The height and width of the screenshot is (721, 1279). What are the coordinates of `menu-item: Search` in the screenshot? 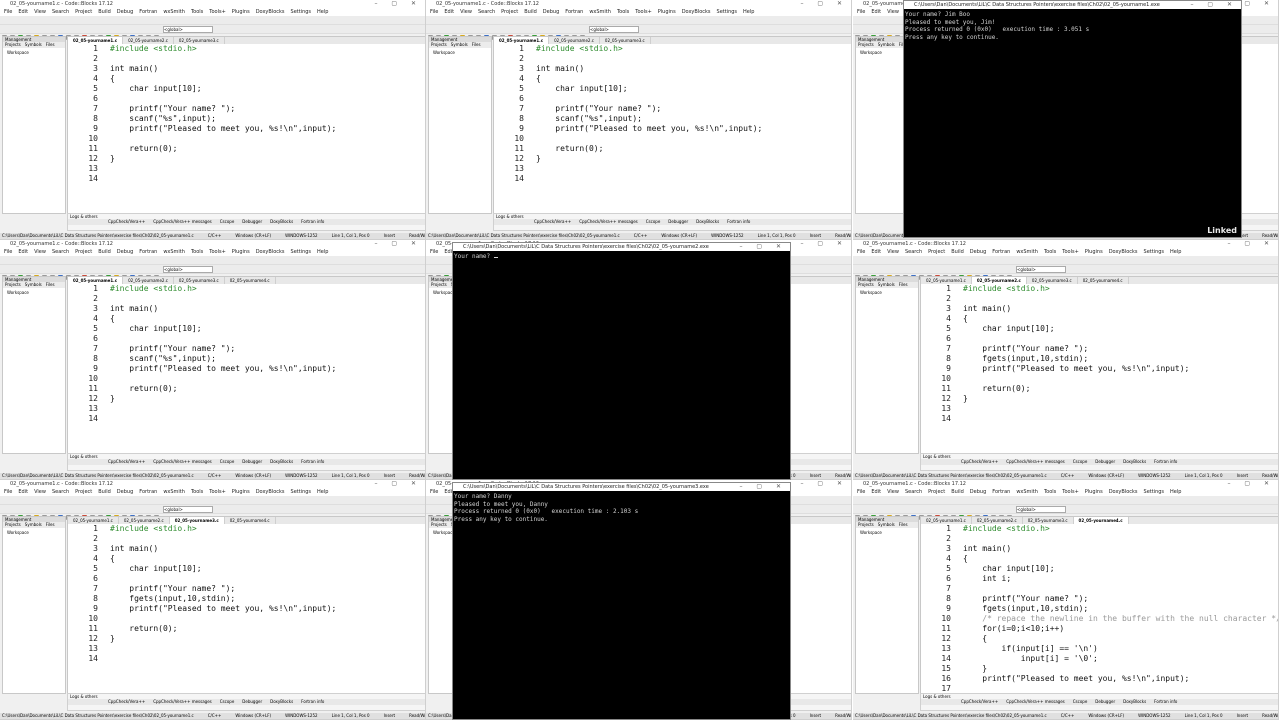 It's located at (60, 12).